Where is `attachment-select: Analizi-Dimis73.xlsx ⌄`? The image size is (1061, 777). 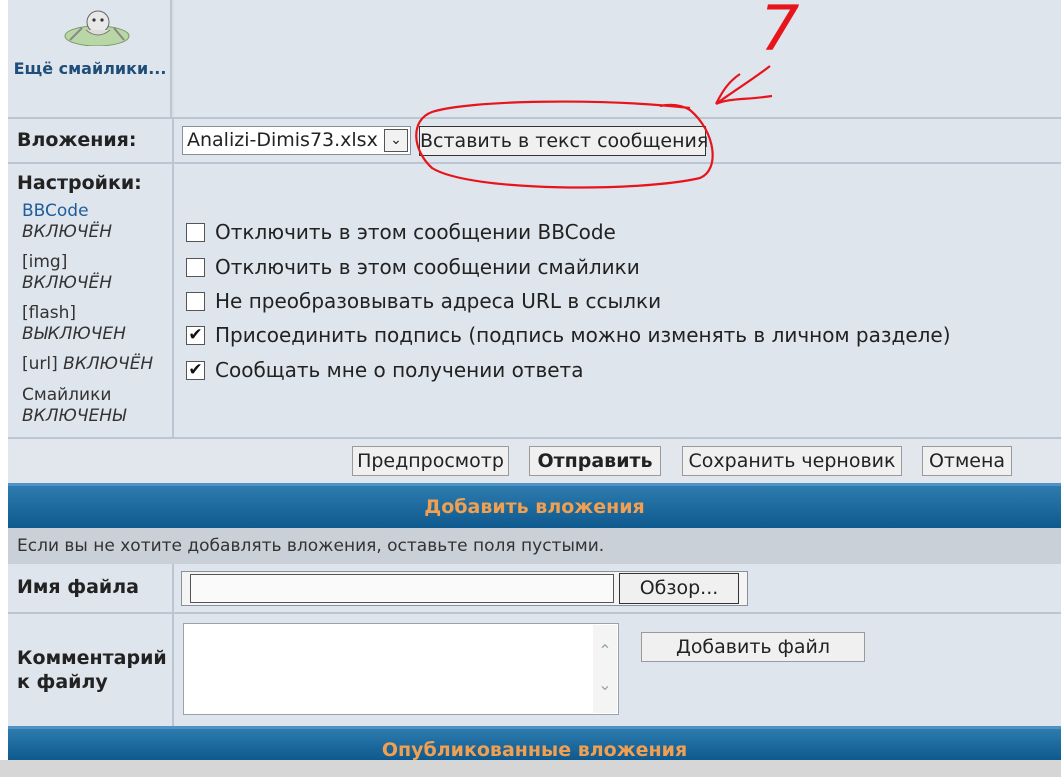
attachment-select: Analizi-Dimis73.xlsx ⌄ is located at coordinates (296, 140).